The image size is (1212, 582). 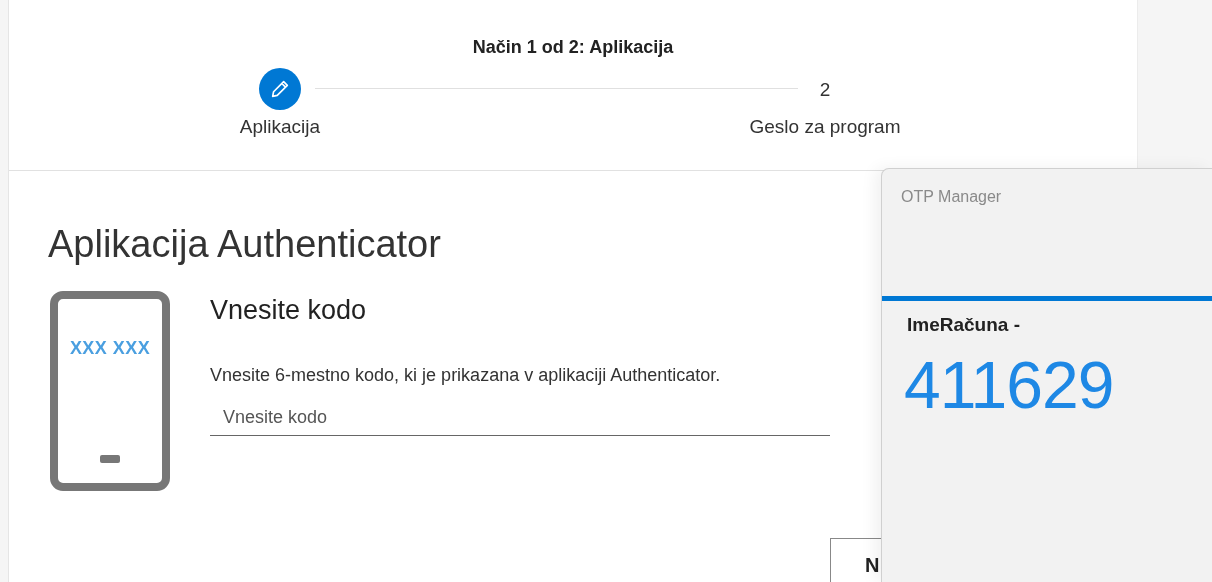 I want to click on description: Vnesite 6-mestno kodo, ki je prikazana v aplikaciji Authenticator., so click(x=466, y=375).